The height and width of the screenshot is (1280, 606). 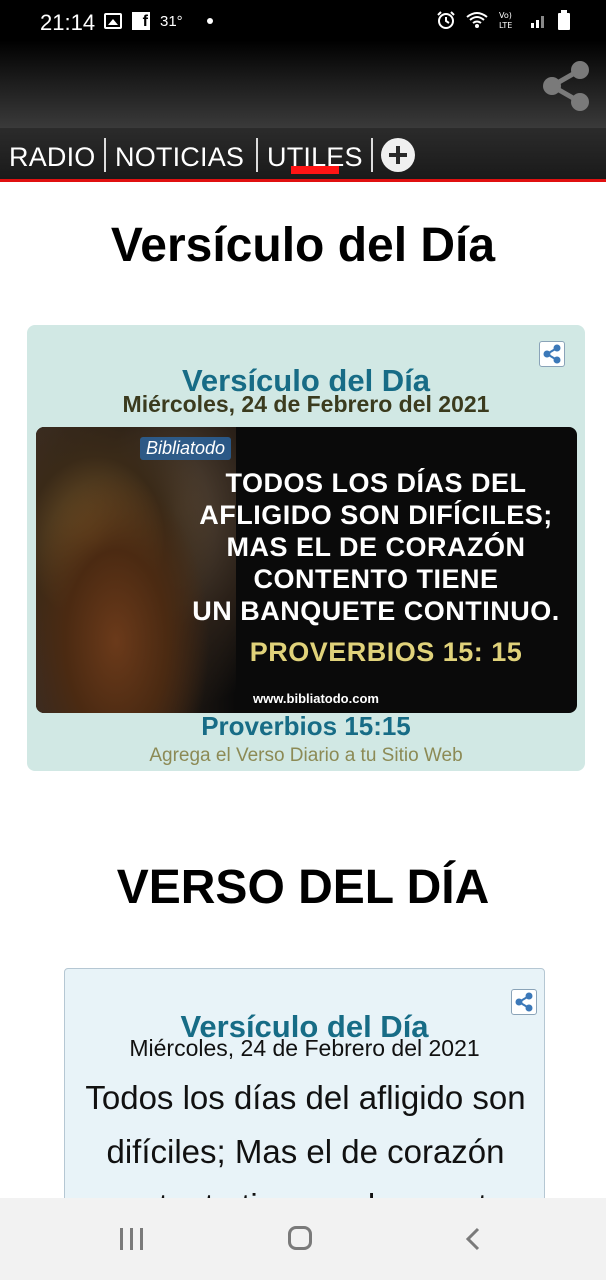 I want to click on battery-icon, so click(x=564, y=20).